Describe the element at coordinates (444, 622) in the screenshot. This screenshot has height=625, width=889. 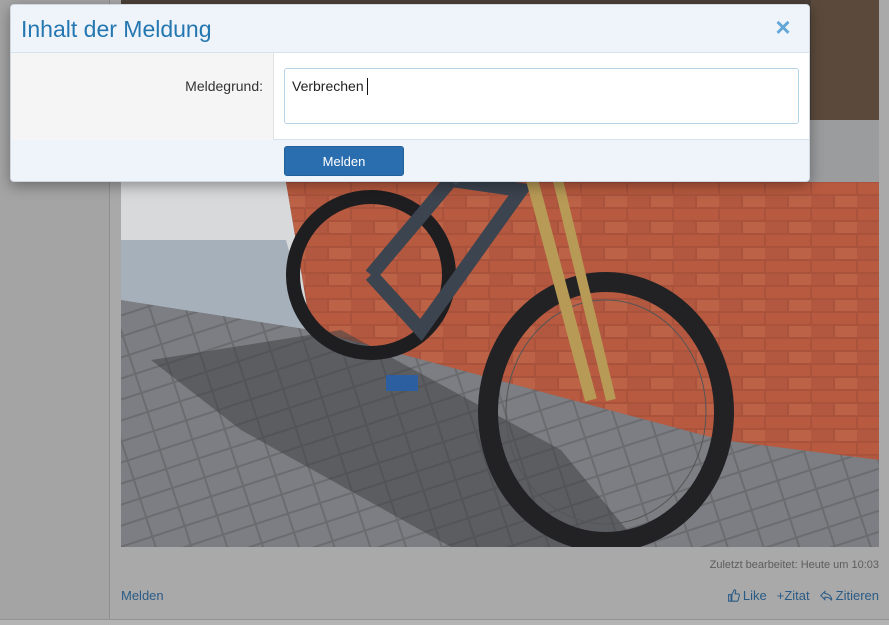
I see `post-divider` at that location.